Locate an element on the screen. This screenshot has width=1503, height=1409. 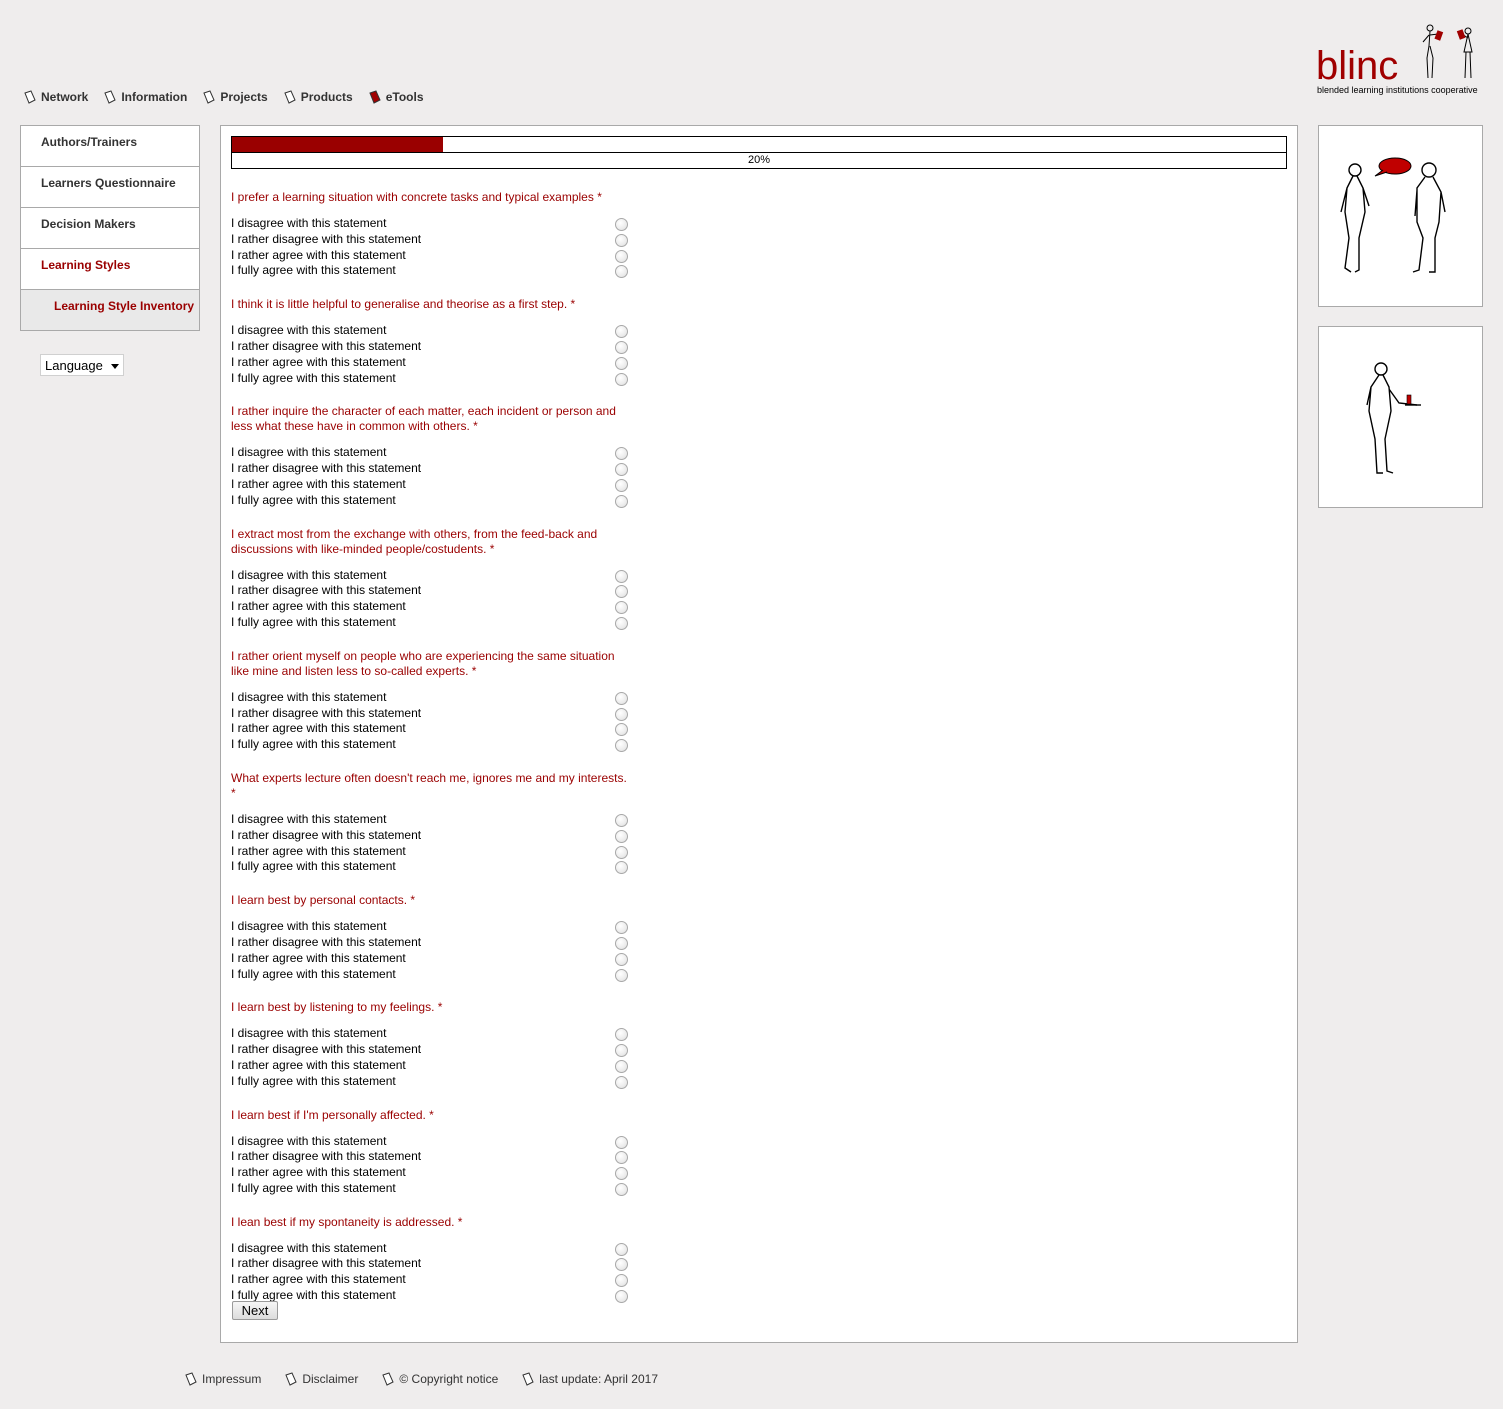
answer-label: I fully agree with this statement is located at coordinates (313, 1187).